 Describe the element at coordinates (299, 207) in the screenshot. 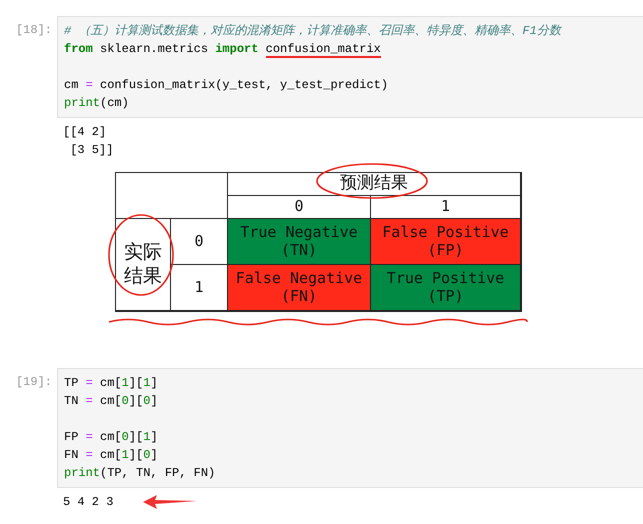

I see `column-label: 0` at that location.